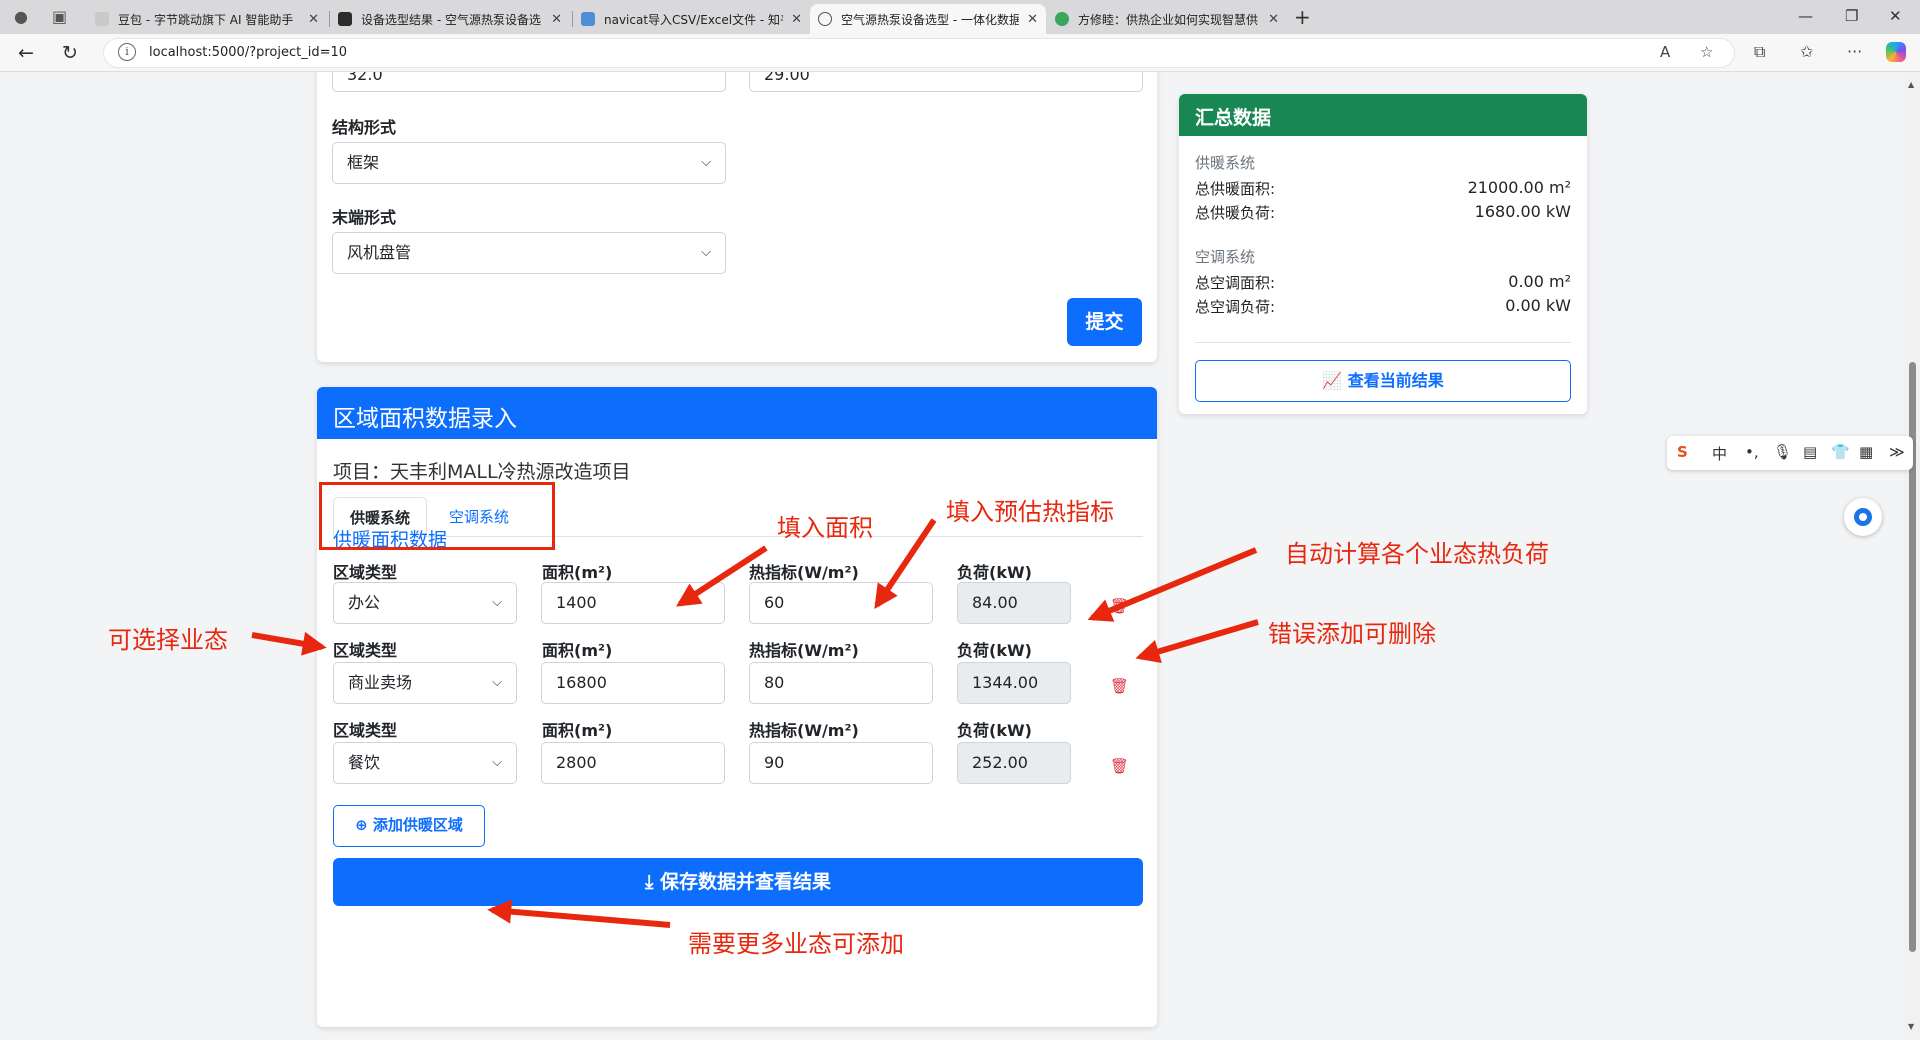  I want to click on project-name: 项目：天丰利MALL冷热源改造项目, so click(482, 472).